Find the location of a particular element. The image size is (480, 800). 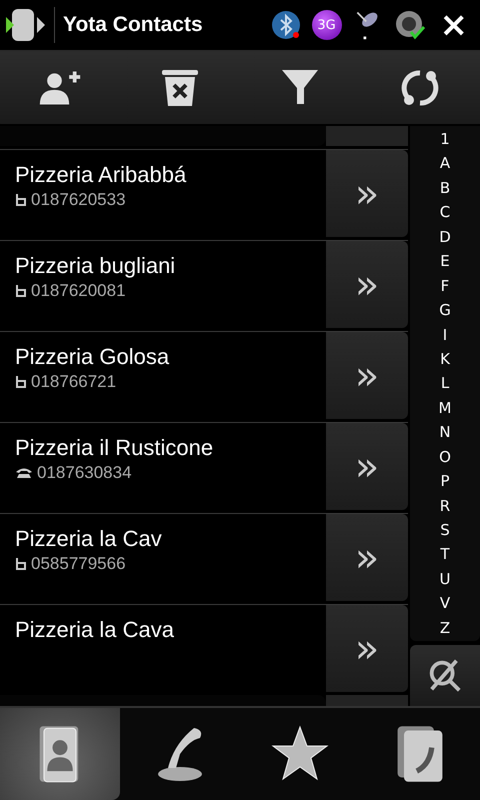

index-letter: O is located at coordinates (445, 457).